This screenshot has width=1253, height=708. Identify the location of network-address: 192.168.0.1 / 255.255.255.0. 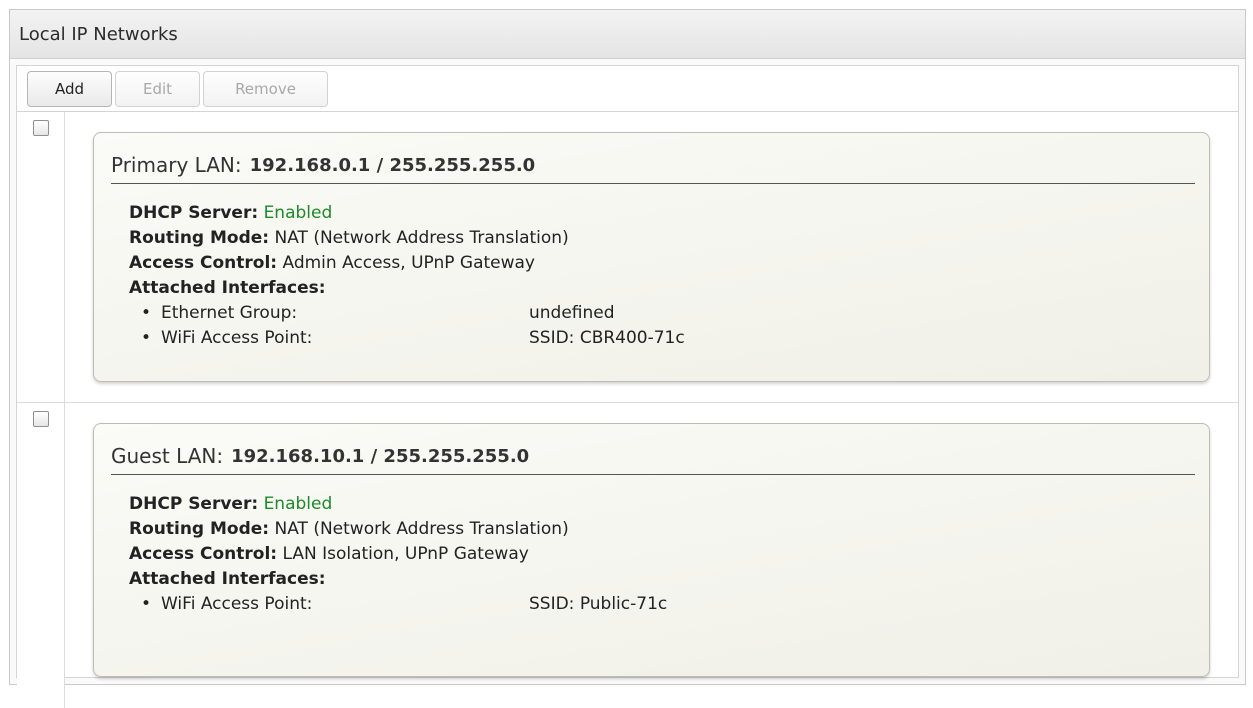
(392, 165).